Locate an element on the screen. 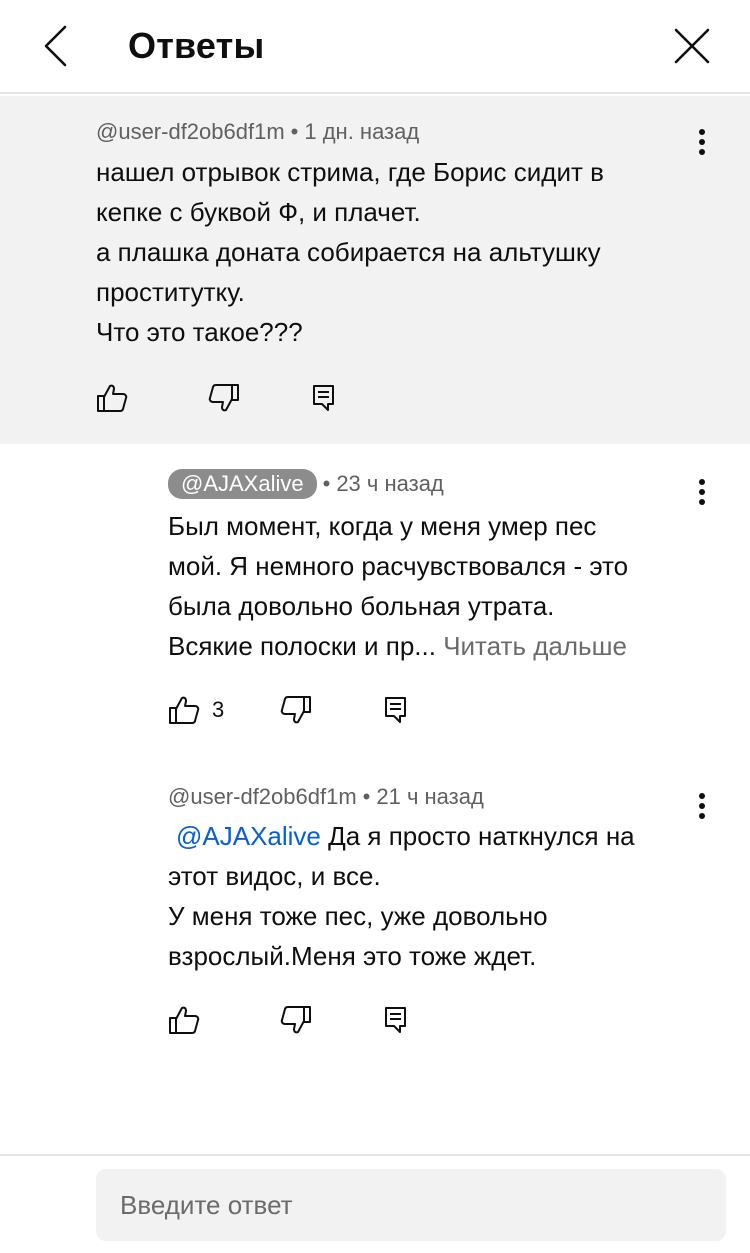 The height and width of the screenshot is (1253, 750). chevron-left-icon is located at coordinates (55, 46).